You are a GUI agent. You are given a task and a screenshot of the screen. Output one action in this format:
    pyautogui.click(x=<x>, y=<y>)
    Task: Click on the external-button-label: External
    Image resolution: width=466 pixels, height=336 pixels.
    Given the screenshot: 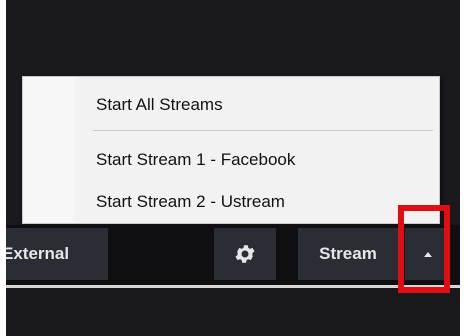 What is the action you would take?
    pyautogui.click(x=36, y=253)
    